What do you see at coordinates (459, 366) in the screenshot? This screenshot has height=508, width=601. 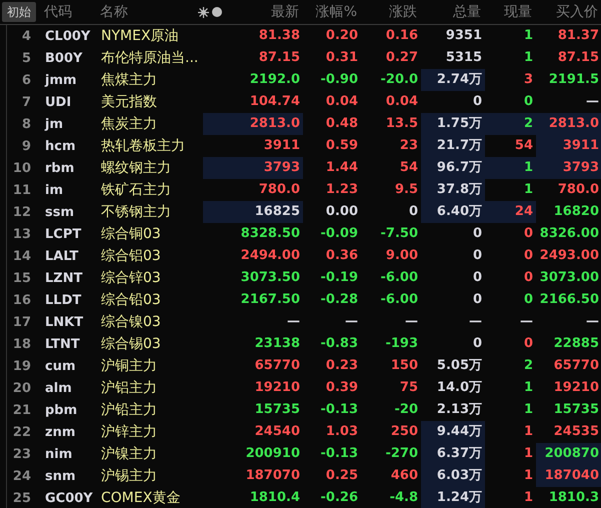 I see `table-cell: 5.05万` at bounding box center [459, 366].